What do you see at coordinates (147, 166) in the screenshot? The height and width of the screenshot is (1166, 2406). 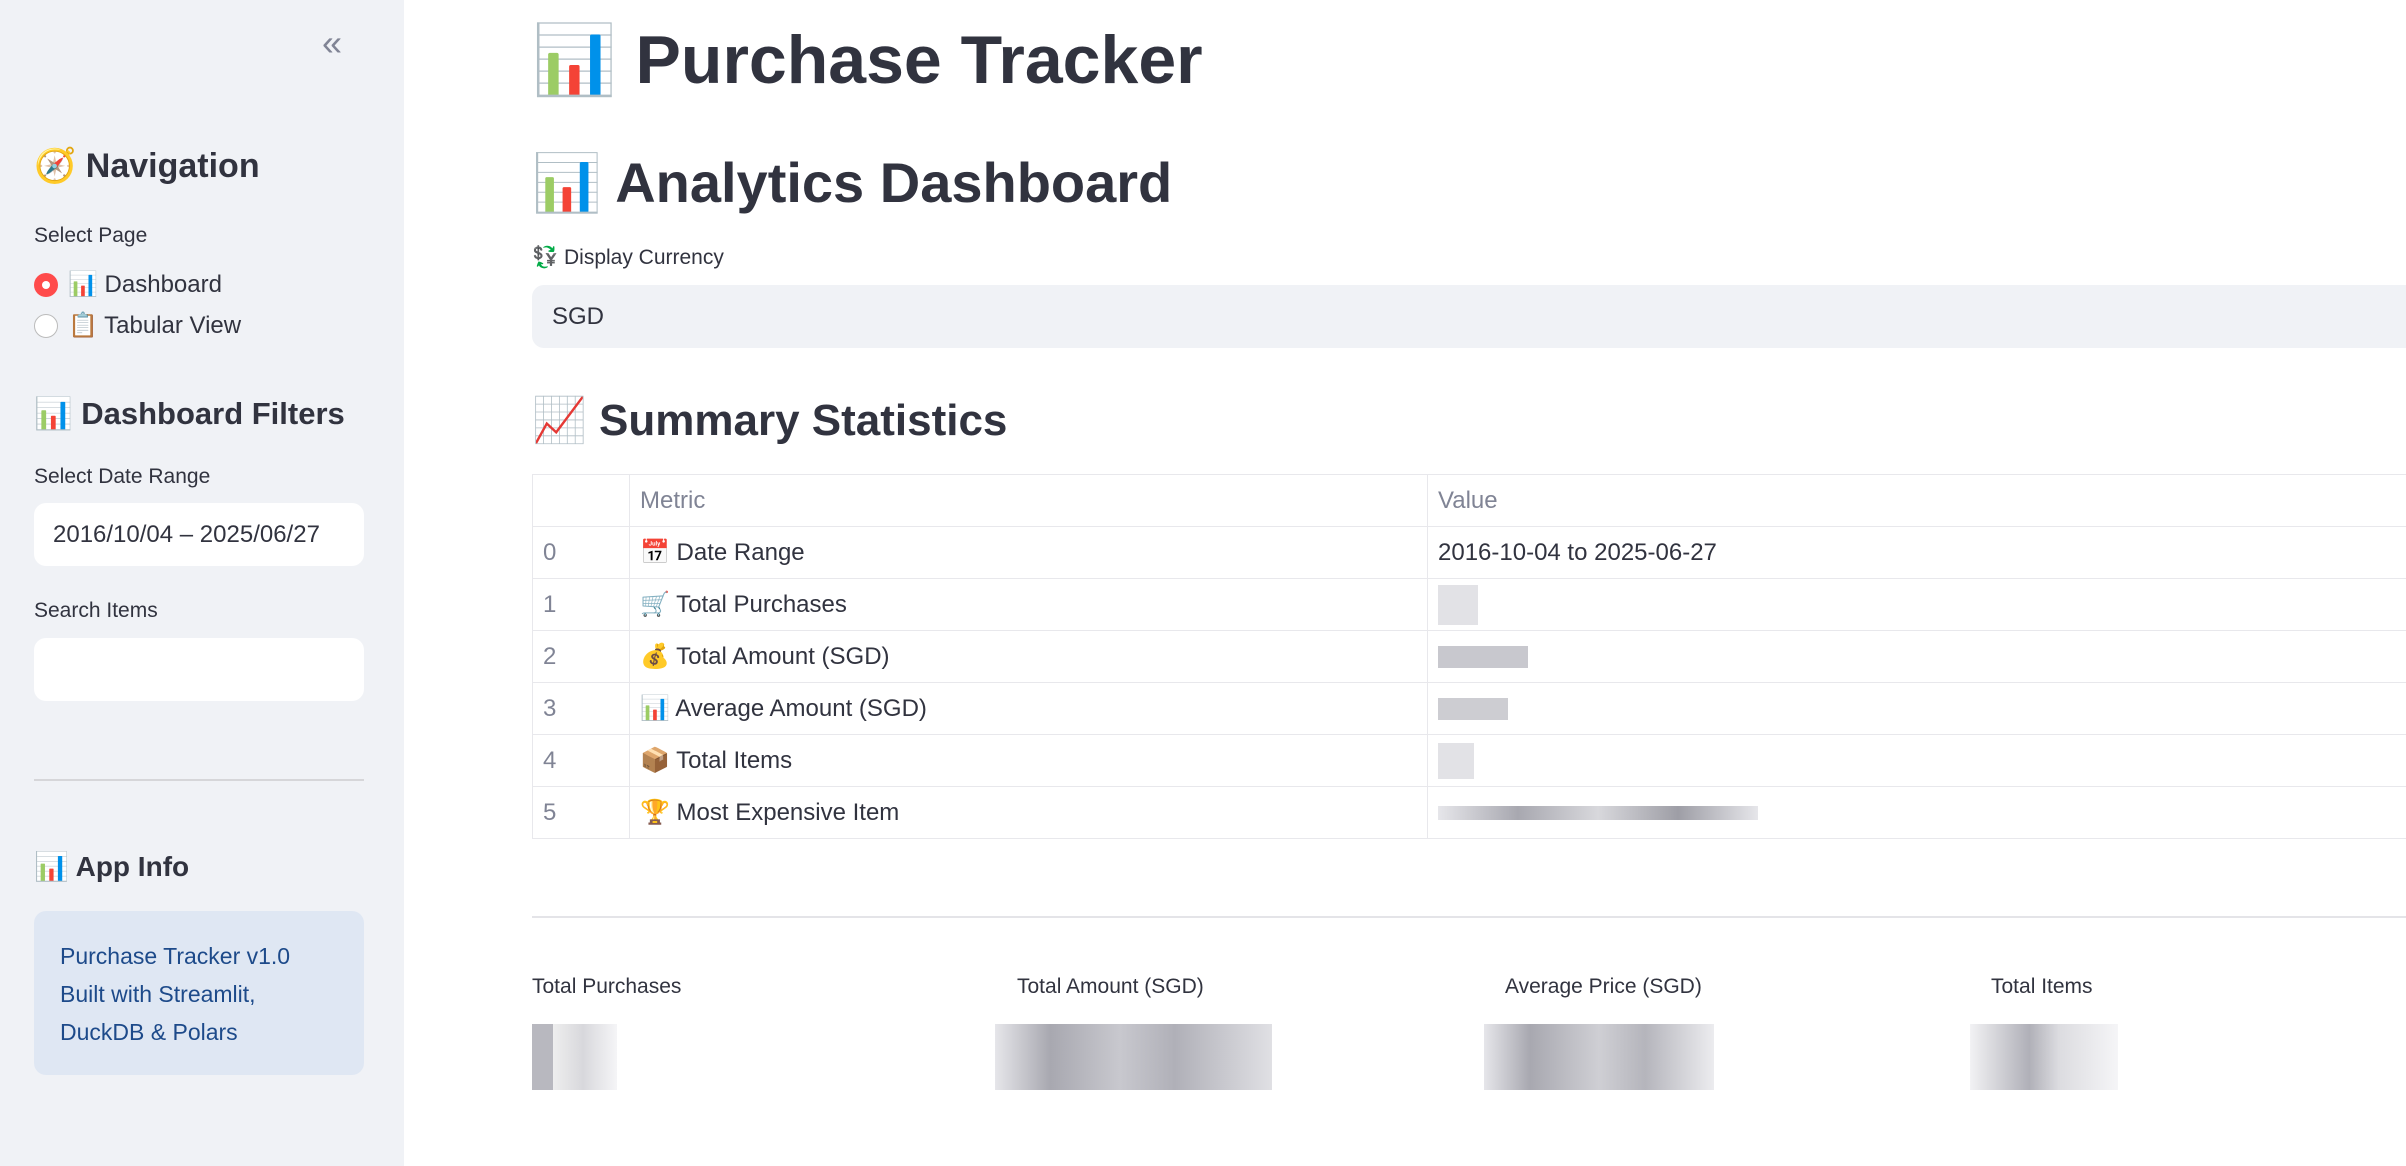 I see `navigation-heading: 🧭 Navigation` at bounding box center [147, 166].